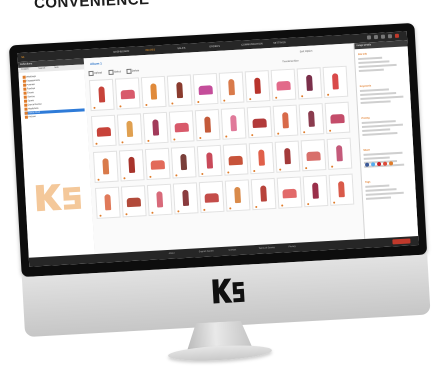 This screenshot has width=448, height=375. What do you see at coordinates (397, 35) in the screenshot?
I see `logout-icon` at bounding box center [397, 35].